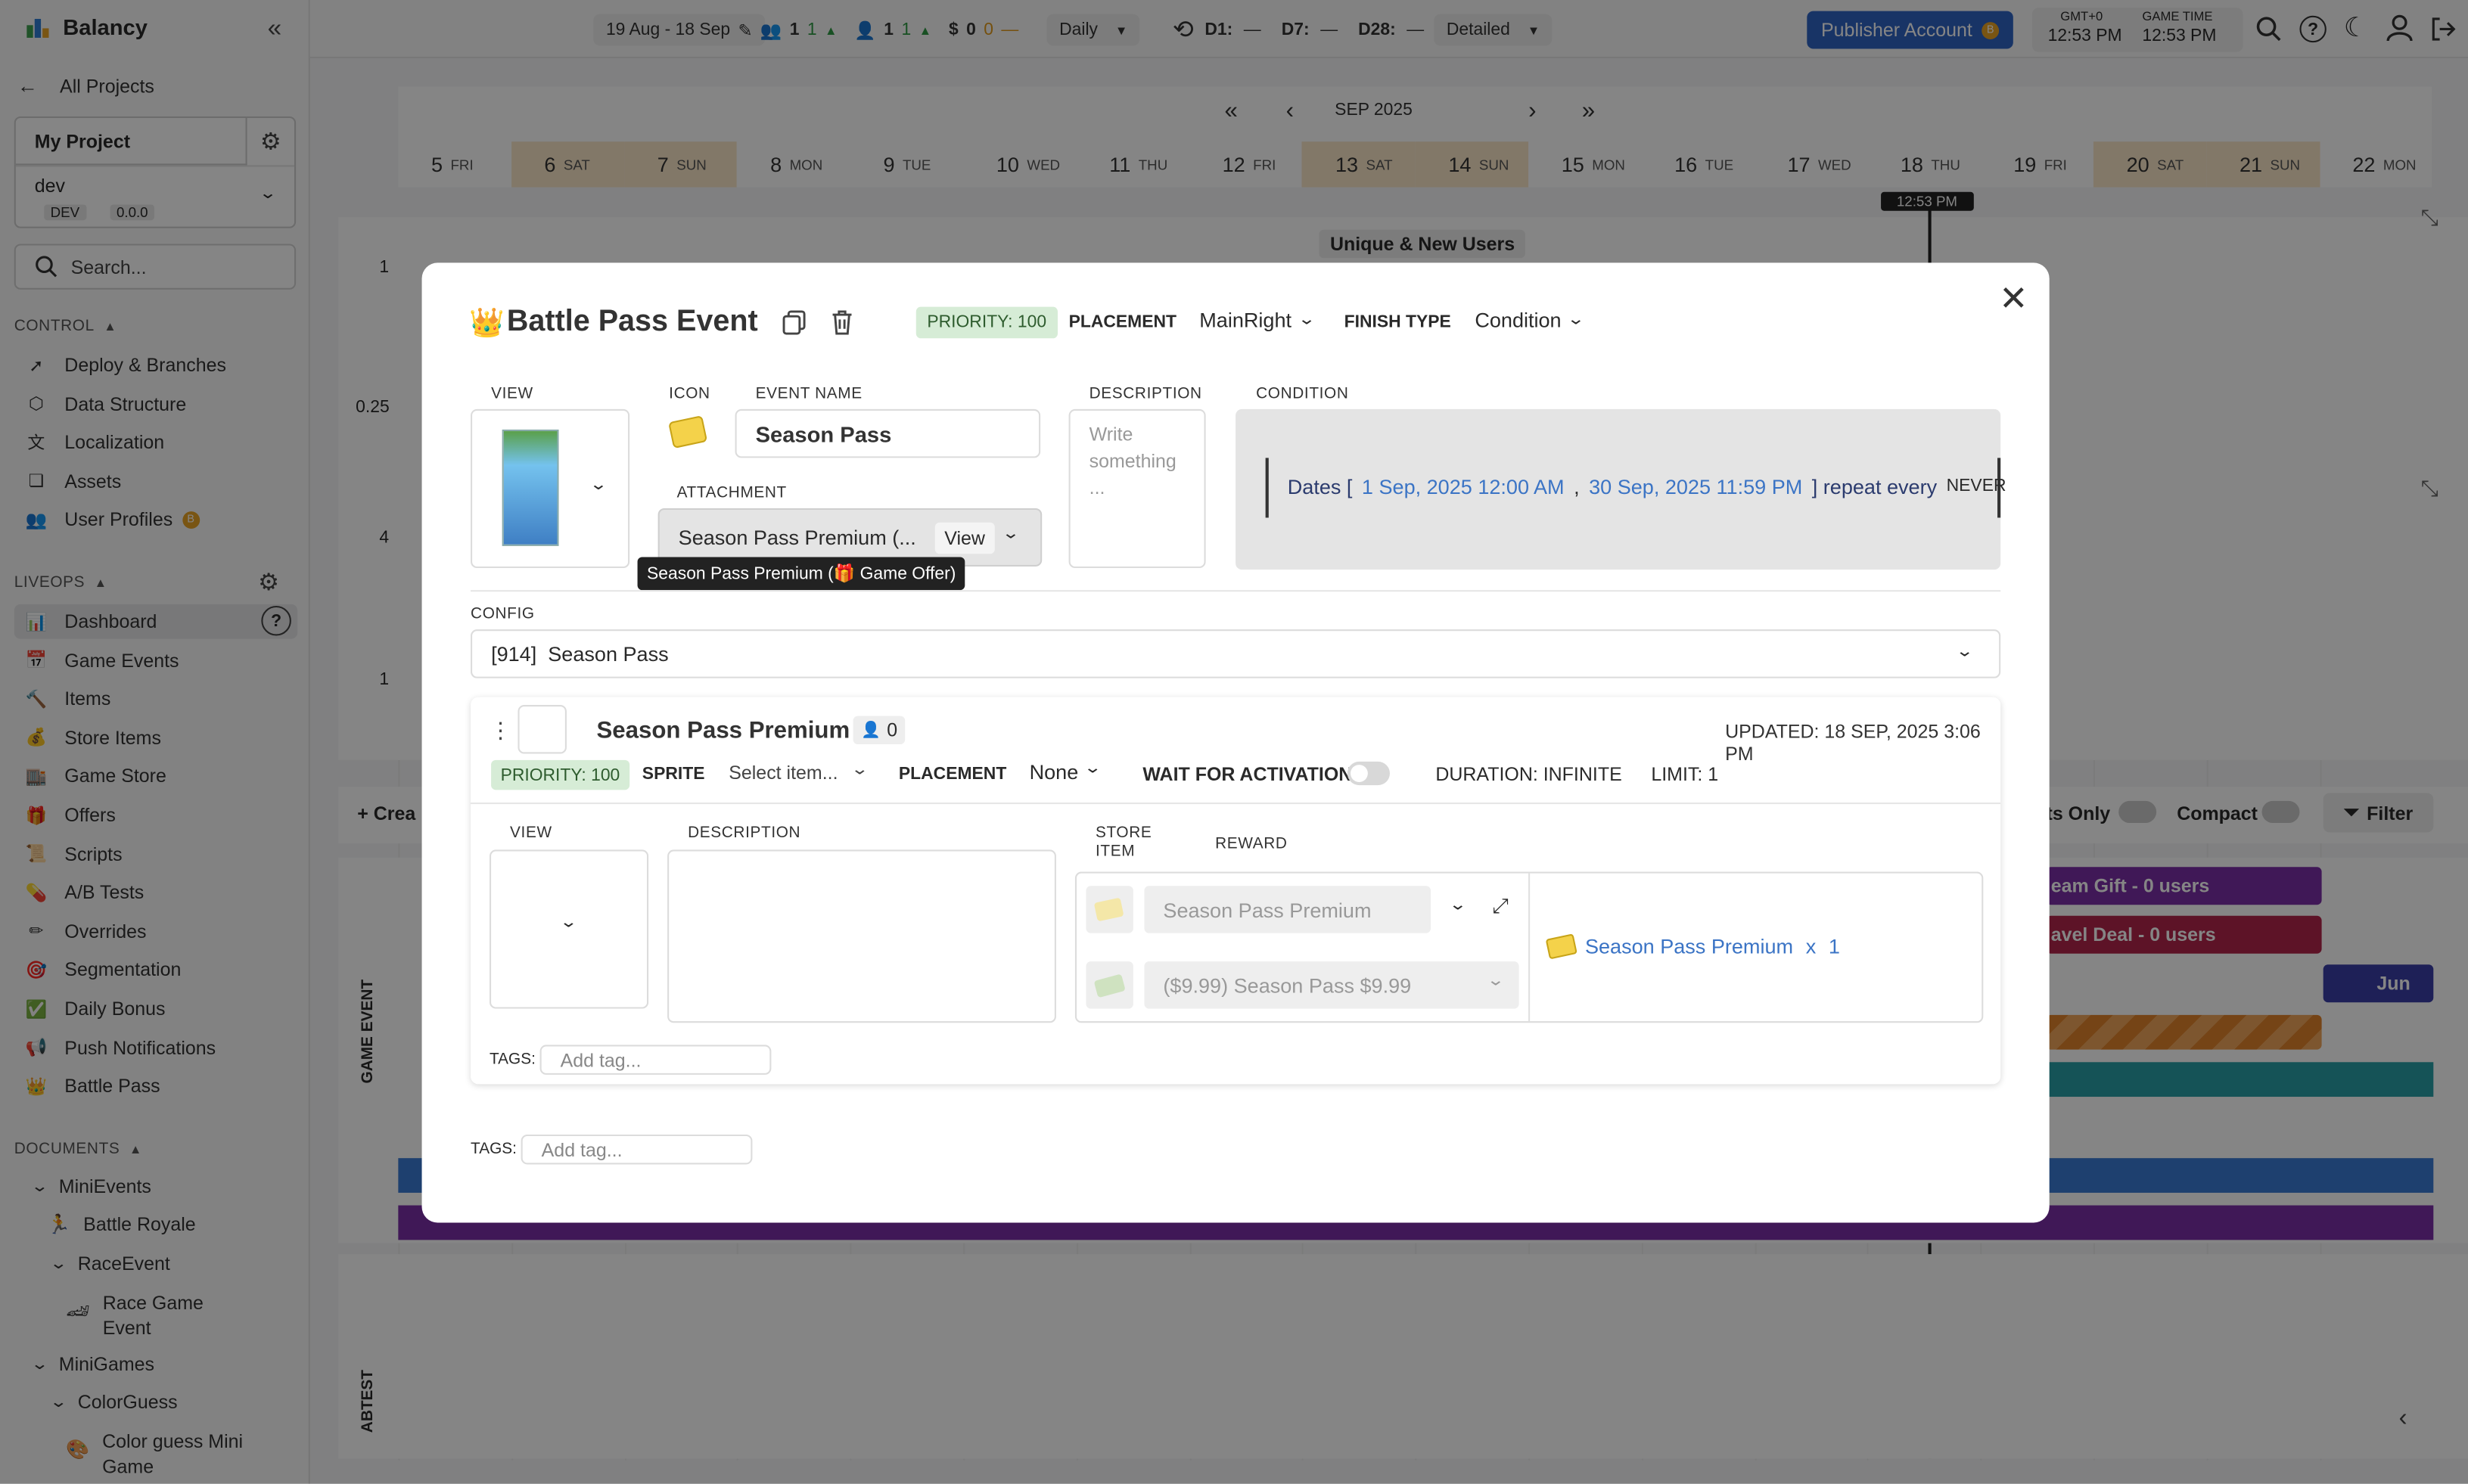 Image resolution: width=2468 pixels, height=1484 pixels. What do you see at coordinates (1054, 771) in the screenshot?
I see `offer-placement-value: None` at bounding box center [1054, 771].